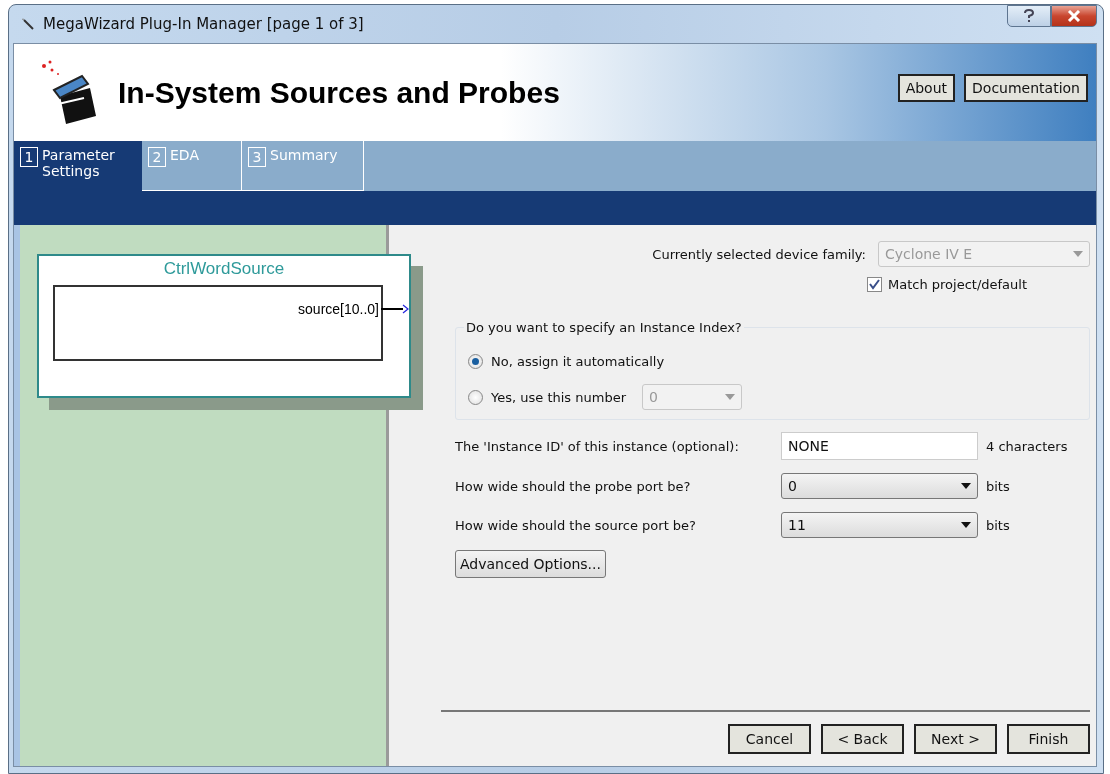 The height and width of the screenshot is (774, 1110). I want to click on help-icon, so click(1029, 16).